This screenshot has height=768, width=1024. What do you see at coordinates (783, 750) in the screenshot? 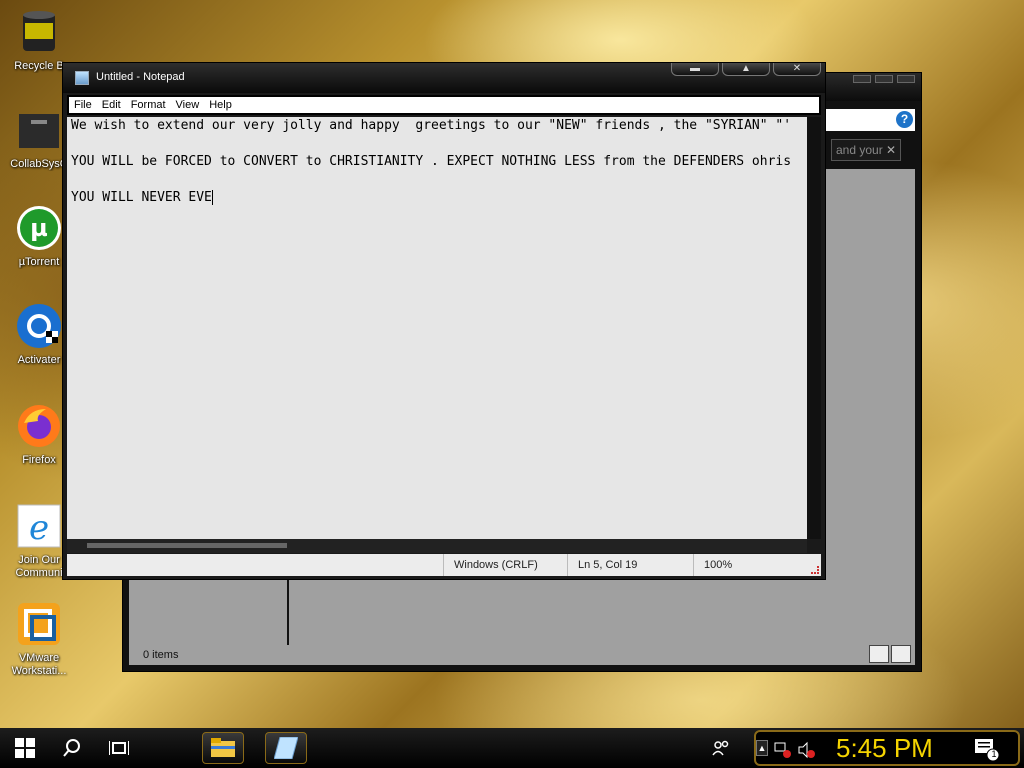
I see `network-disconnected-icon` at bounding box center [783, 750].